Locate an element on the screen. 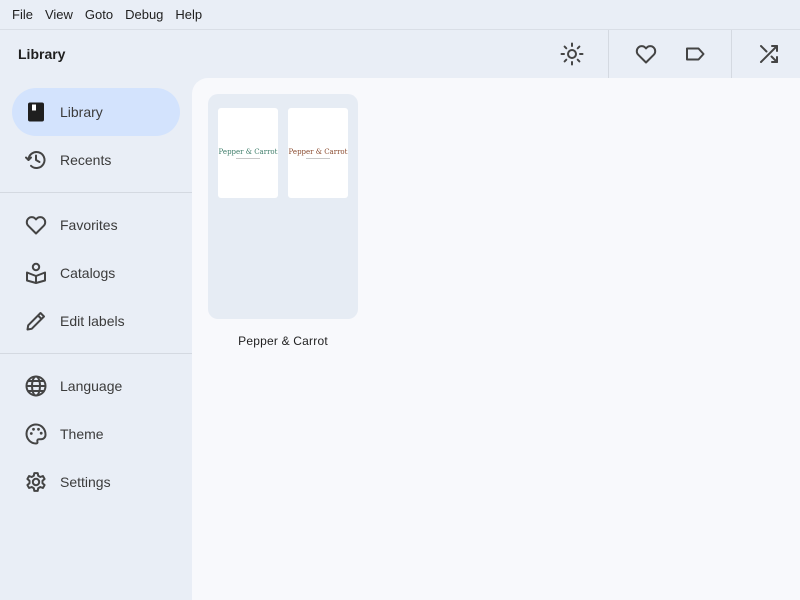  brightness-icon is located at coordinates (572, 54).